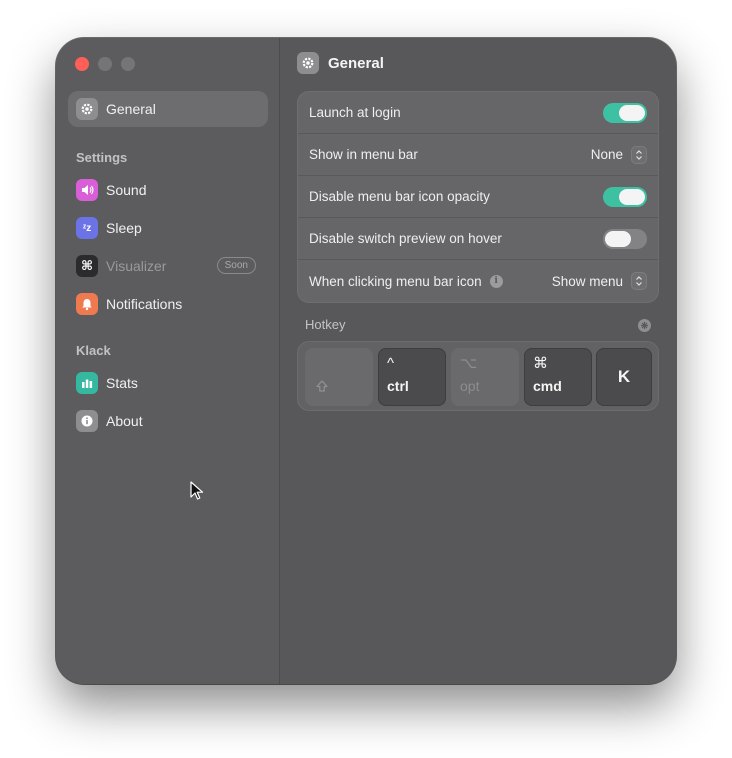 Image resolution: width=732 pixels, height=758 pixels. Describe the element at coordinates (363, 154) in the screenshot. I see `setting-label: Show in menu bar` at that location.